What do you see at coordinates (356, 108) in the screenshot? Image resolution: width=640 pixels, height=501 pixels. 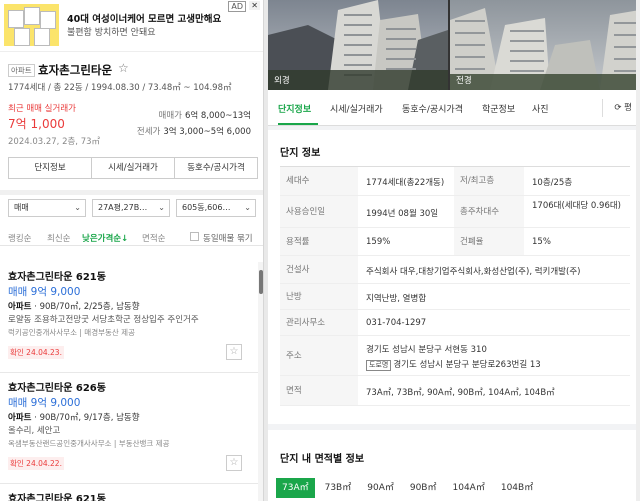 I see `tab-price: 시세/실거래가` at bounding box center [356, 108].